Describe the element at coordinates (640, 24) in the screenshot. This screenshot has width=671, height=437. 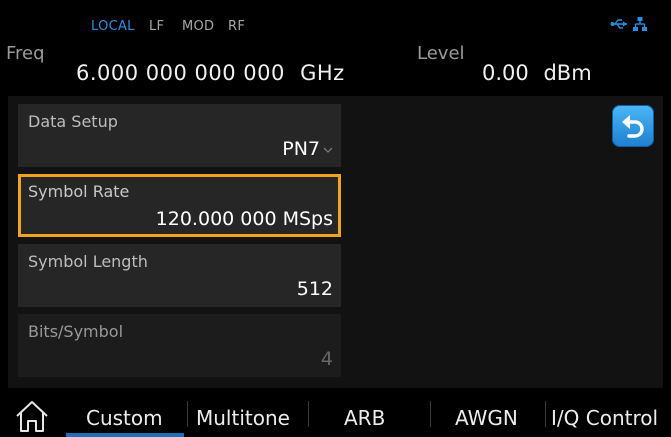
I see `network-icon` at that location.